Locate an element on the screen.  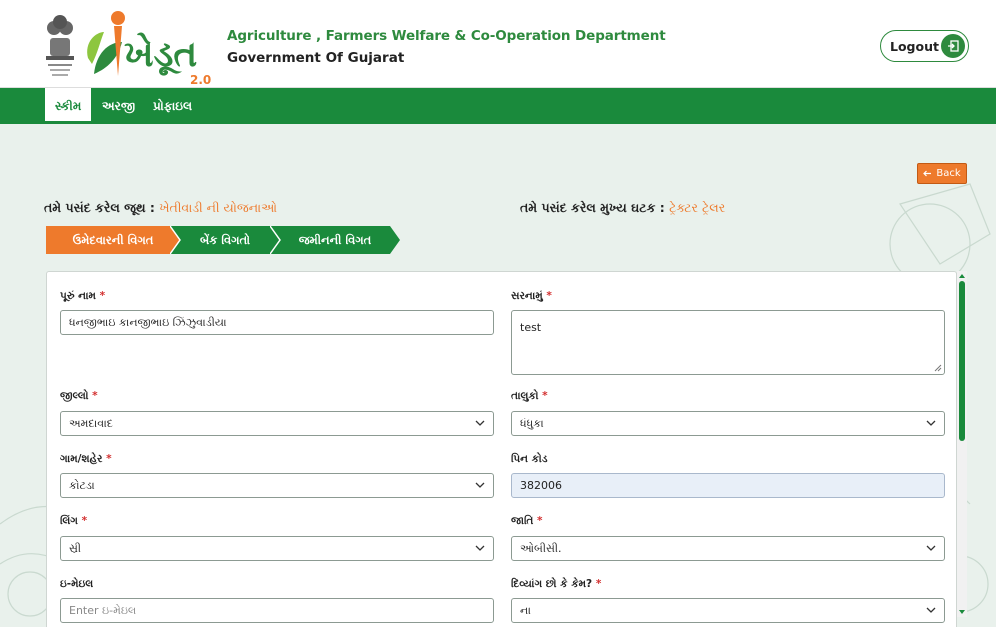
logout-button: Logout is located at coordinates (924, 46).